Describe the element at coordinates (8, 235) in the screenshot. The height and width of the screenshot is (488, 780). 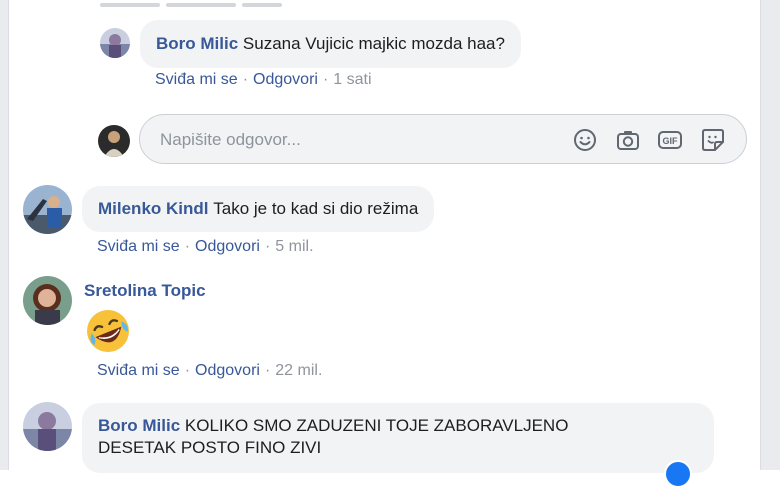
I see `frame-divider-left` at that location.